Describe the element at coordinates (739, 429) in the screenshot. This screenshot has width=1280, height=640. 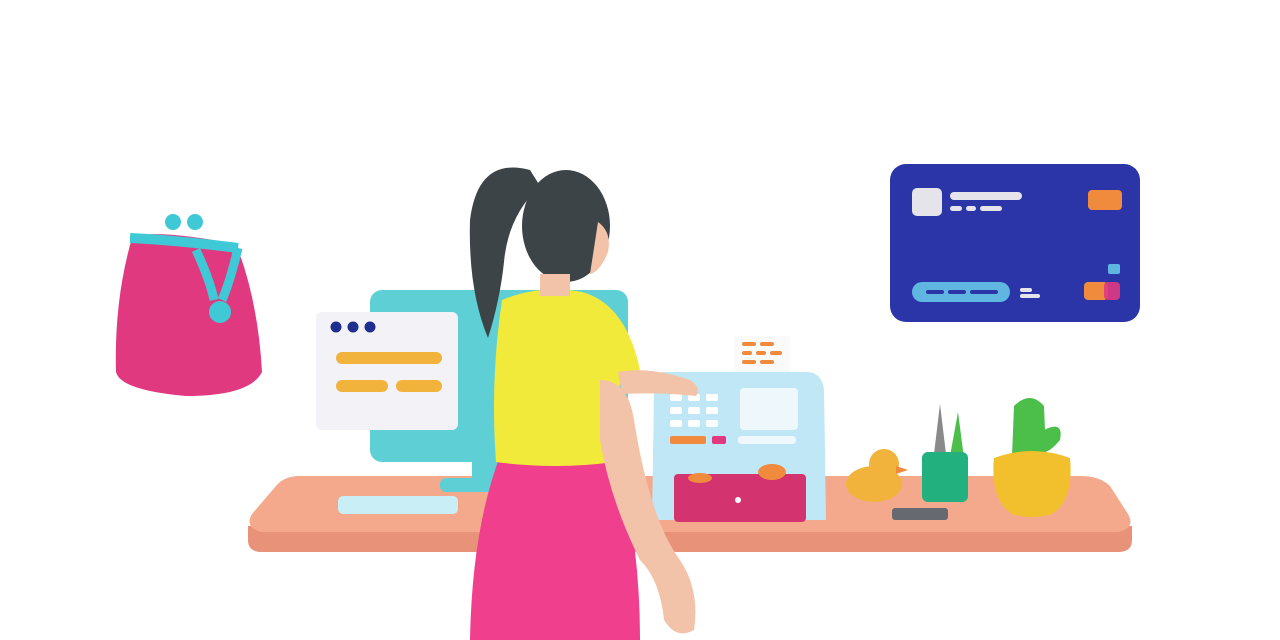
I see `cash-register` at that location.